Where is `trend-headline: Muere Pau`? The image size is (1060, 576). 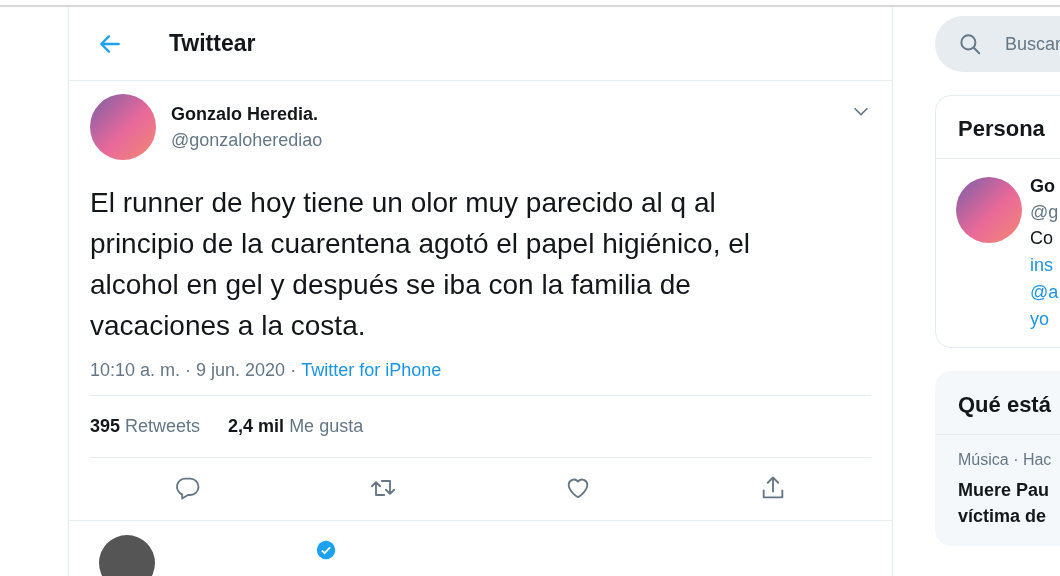
trend-headline: Muere Pau is located at coordinates (1009, 490).